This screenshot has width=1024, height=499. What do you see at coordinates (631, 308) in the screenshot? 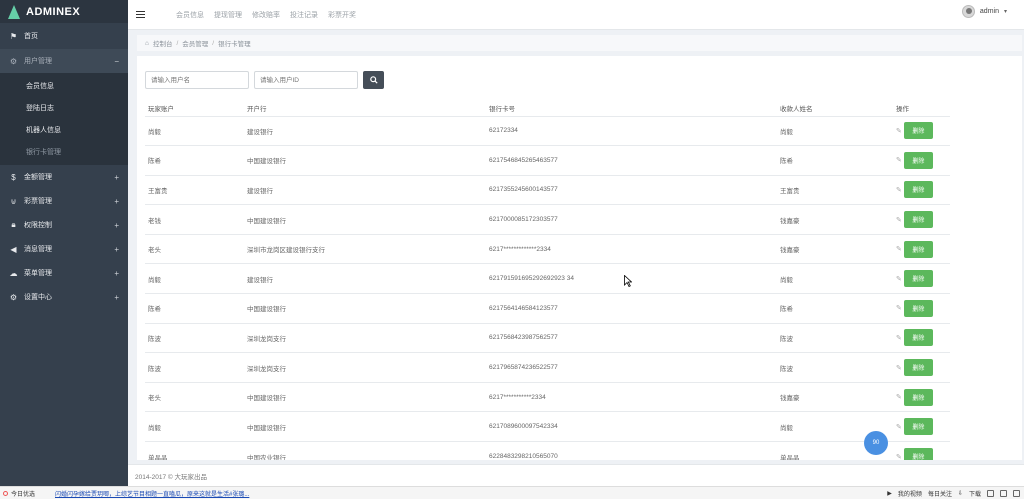
I see `cell-card-no: 6217564146584123577` at bounding box center [631, 308].